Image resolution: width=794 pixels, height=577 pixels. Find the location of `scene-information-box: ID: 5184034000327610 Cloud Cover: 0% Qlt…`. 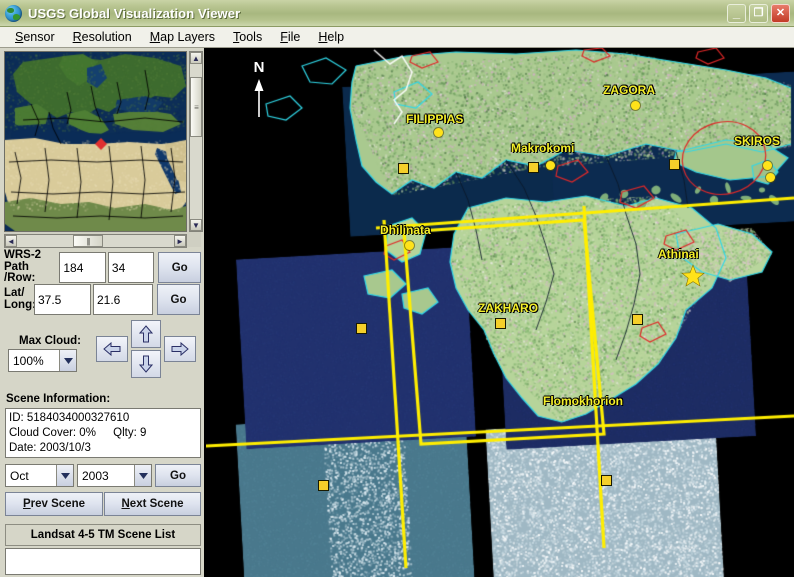

scene-information-box: ID: 5184034000327610 Cloud Cover: 0% Qlt… is located at coordinates (103, 433).